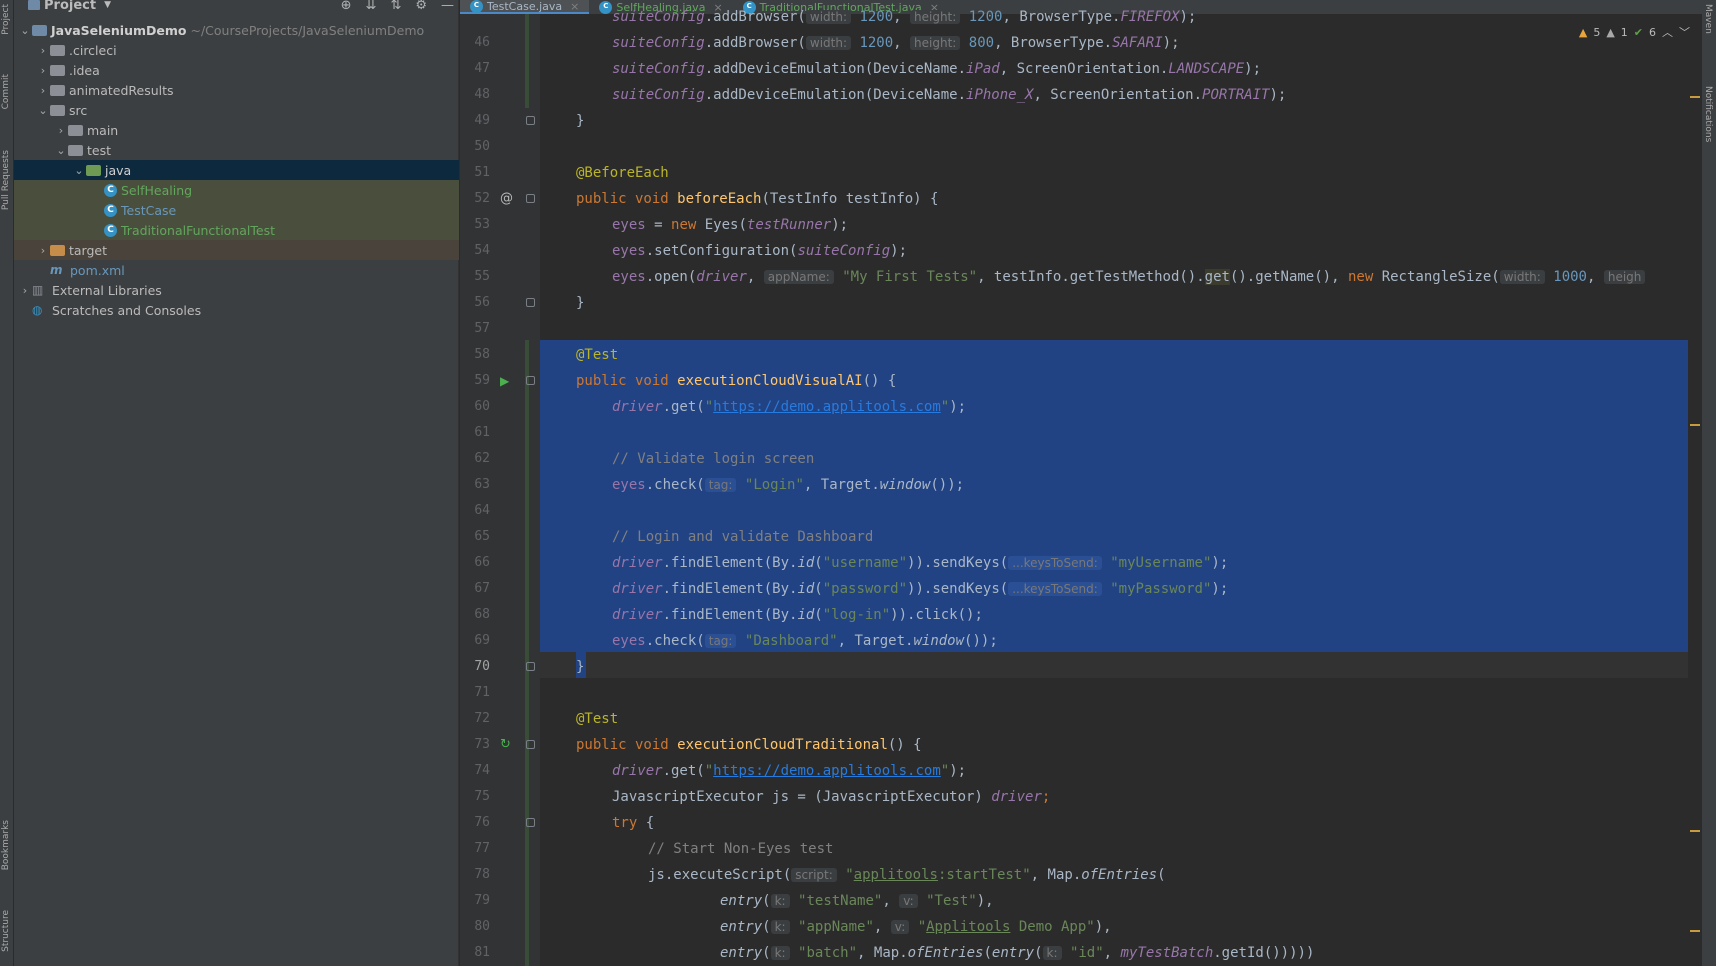 The height and width of the screenshot is (966, 1716). Describe the element at coordinates (1708, 19) in the screenshot. I see `maven-tool-tab: Maven` at that location.